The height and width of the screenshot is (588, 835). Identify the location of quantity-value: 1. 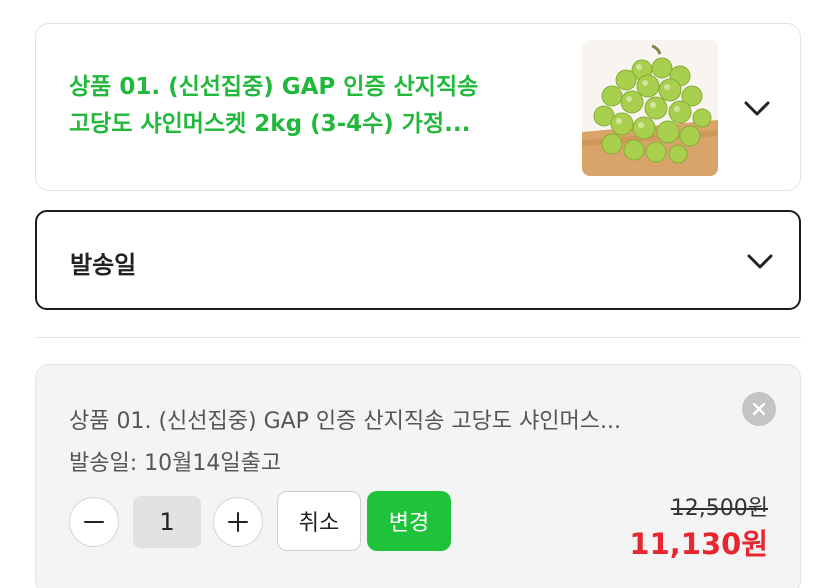
(167, 522).